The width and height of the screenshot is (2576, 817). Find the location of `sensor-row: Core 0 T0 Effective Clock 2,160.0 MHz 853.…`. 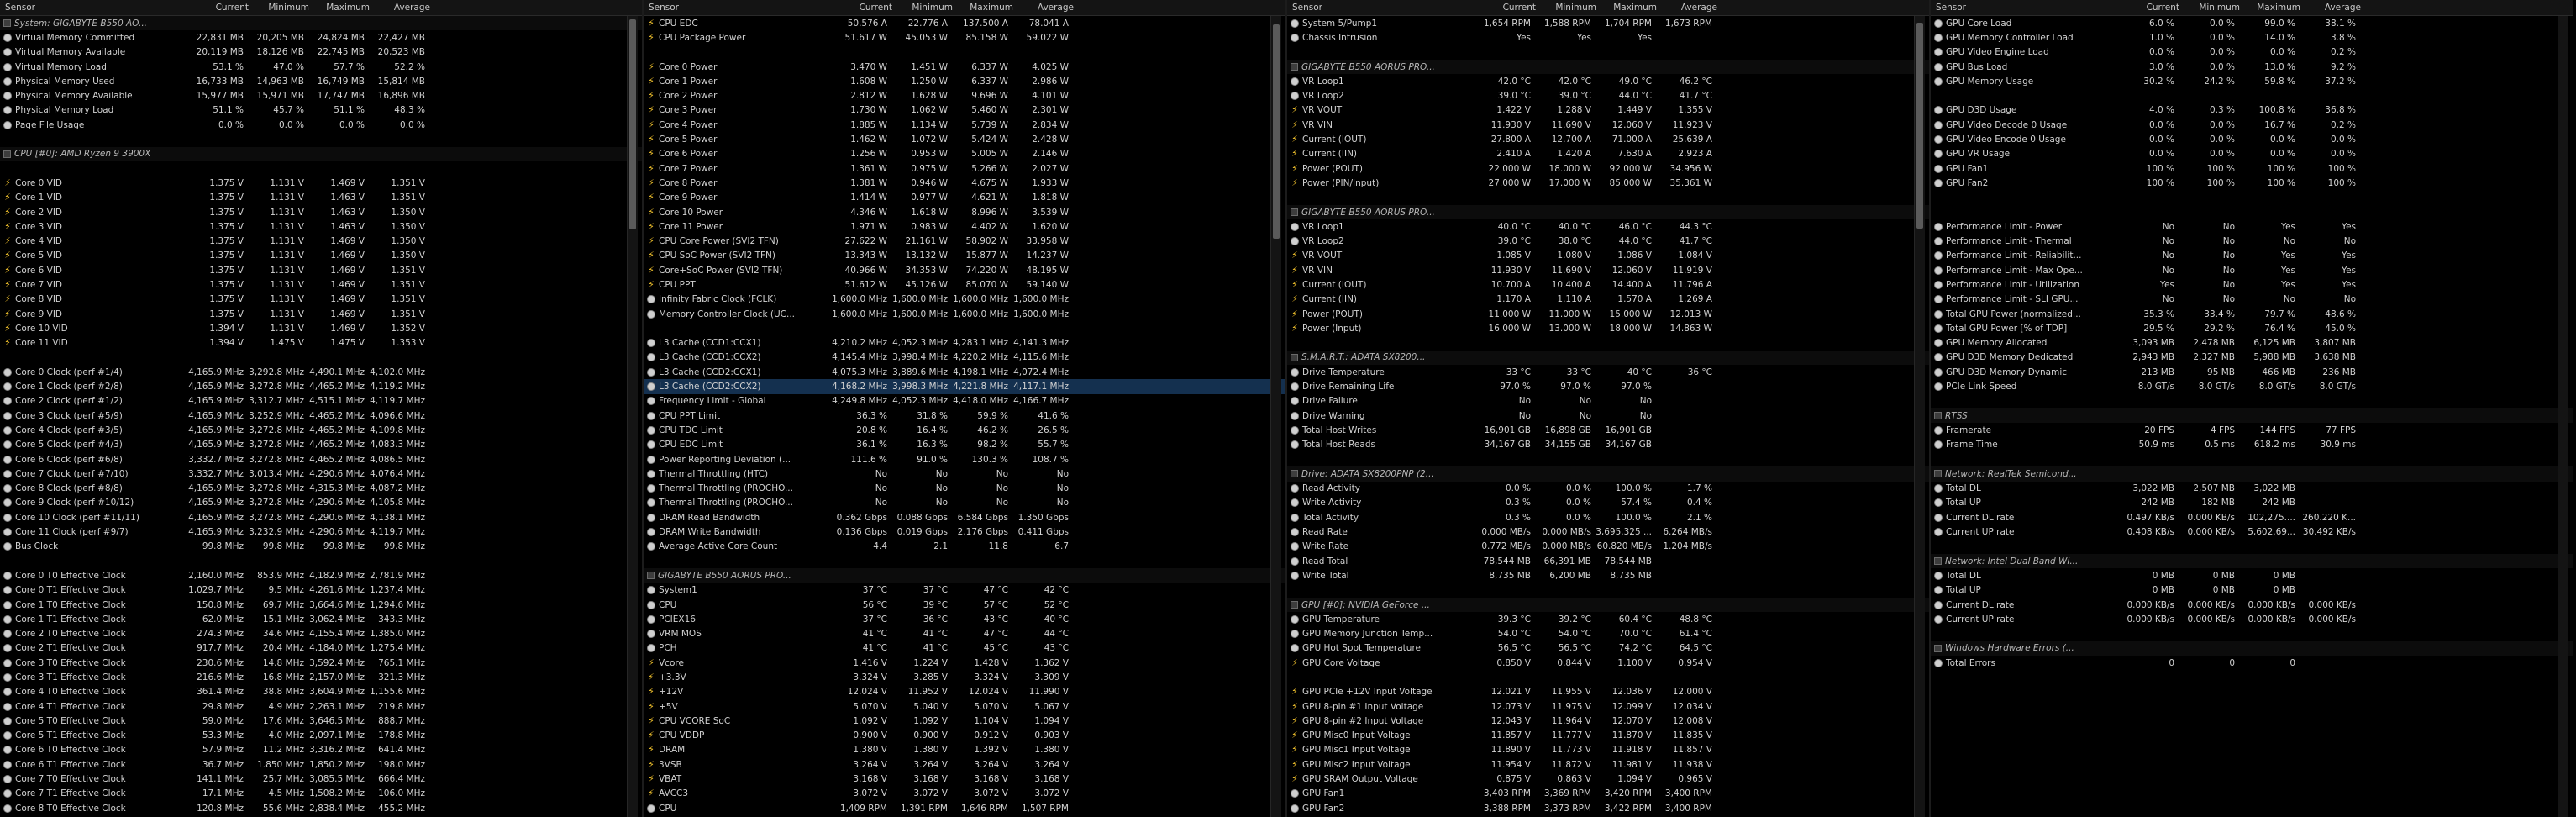

sensor-row: Core 0 T0 Effective Clock 2,160.0 MHz 853.… is located at coordinates (321, 575).